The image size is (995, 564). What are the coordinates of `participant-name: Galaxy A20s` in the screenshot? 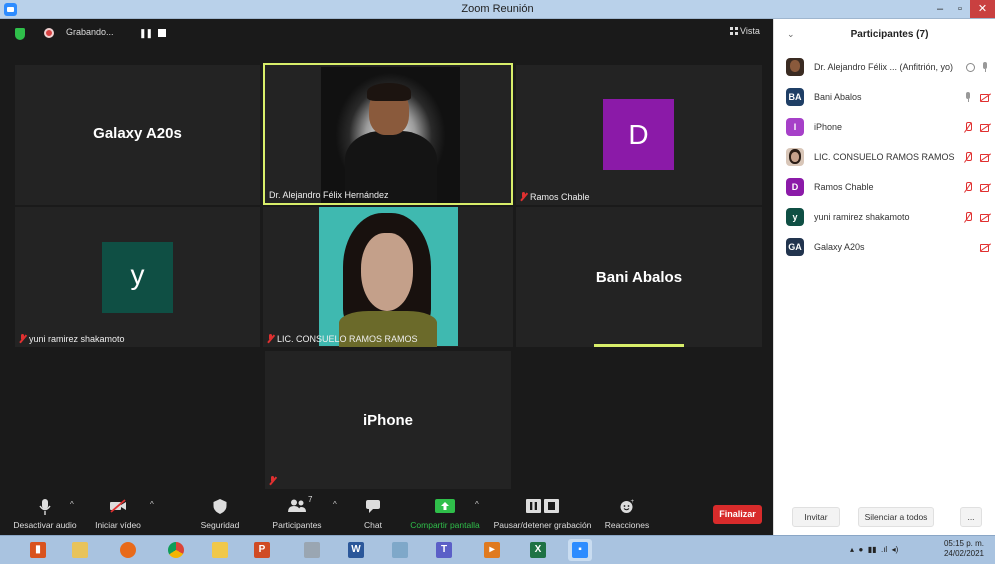 It's located at (839, 247).